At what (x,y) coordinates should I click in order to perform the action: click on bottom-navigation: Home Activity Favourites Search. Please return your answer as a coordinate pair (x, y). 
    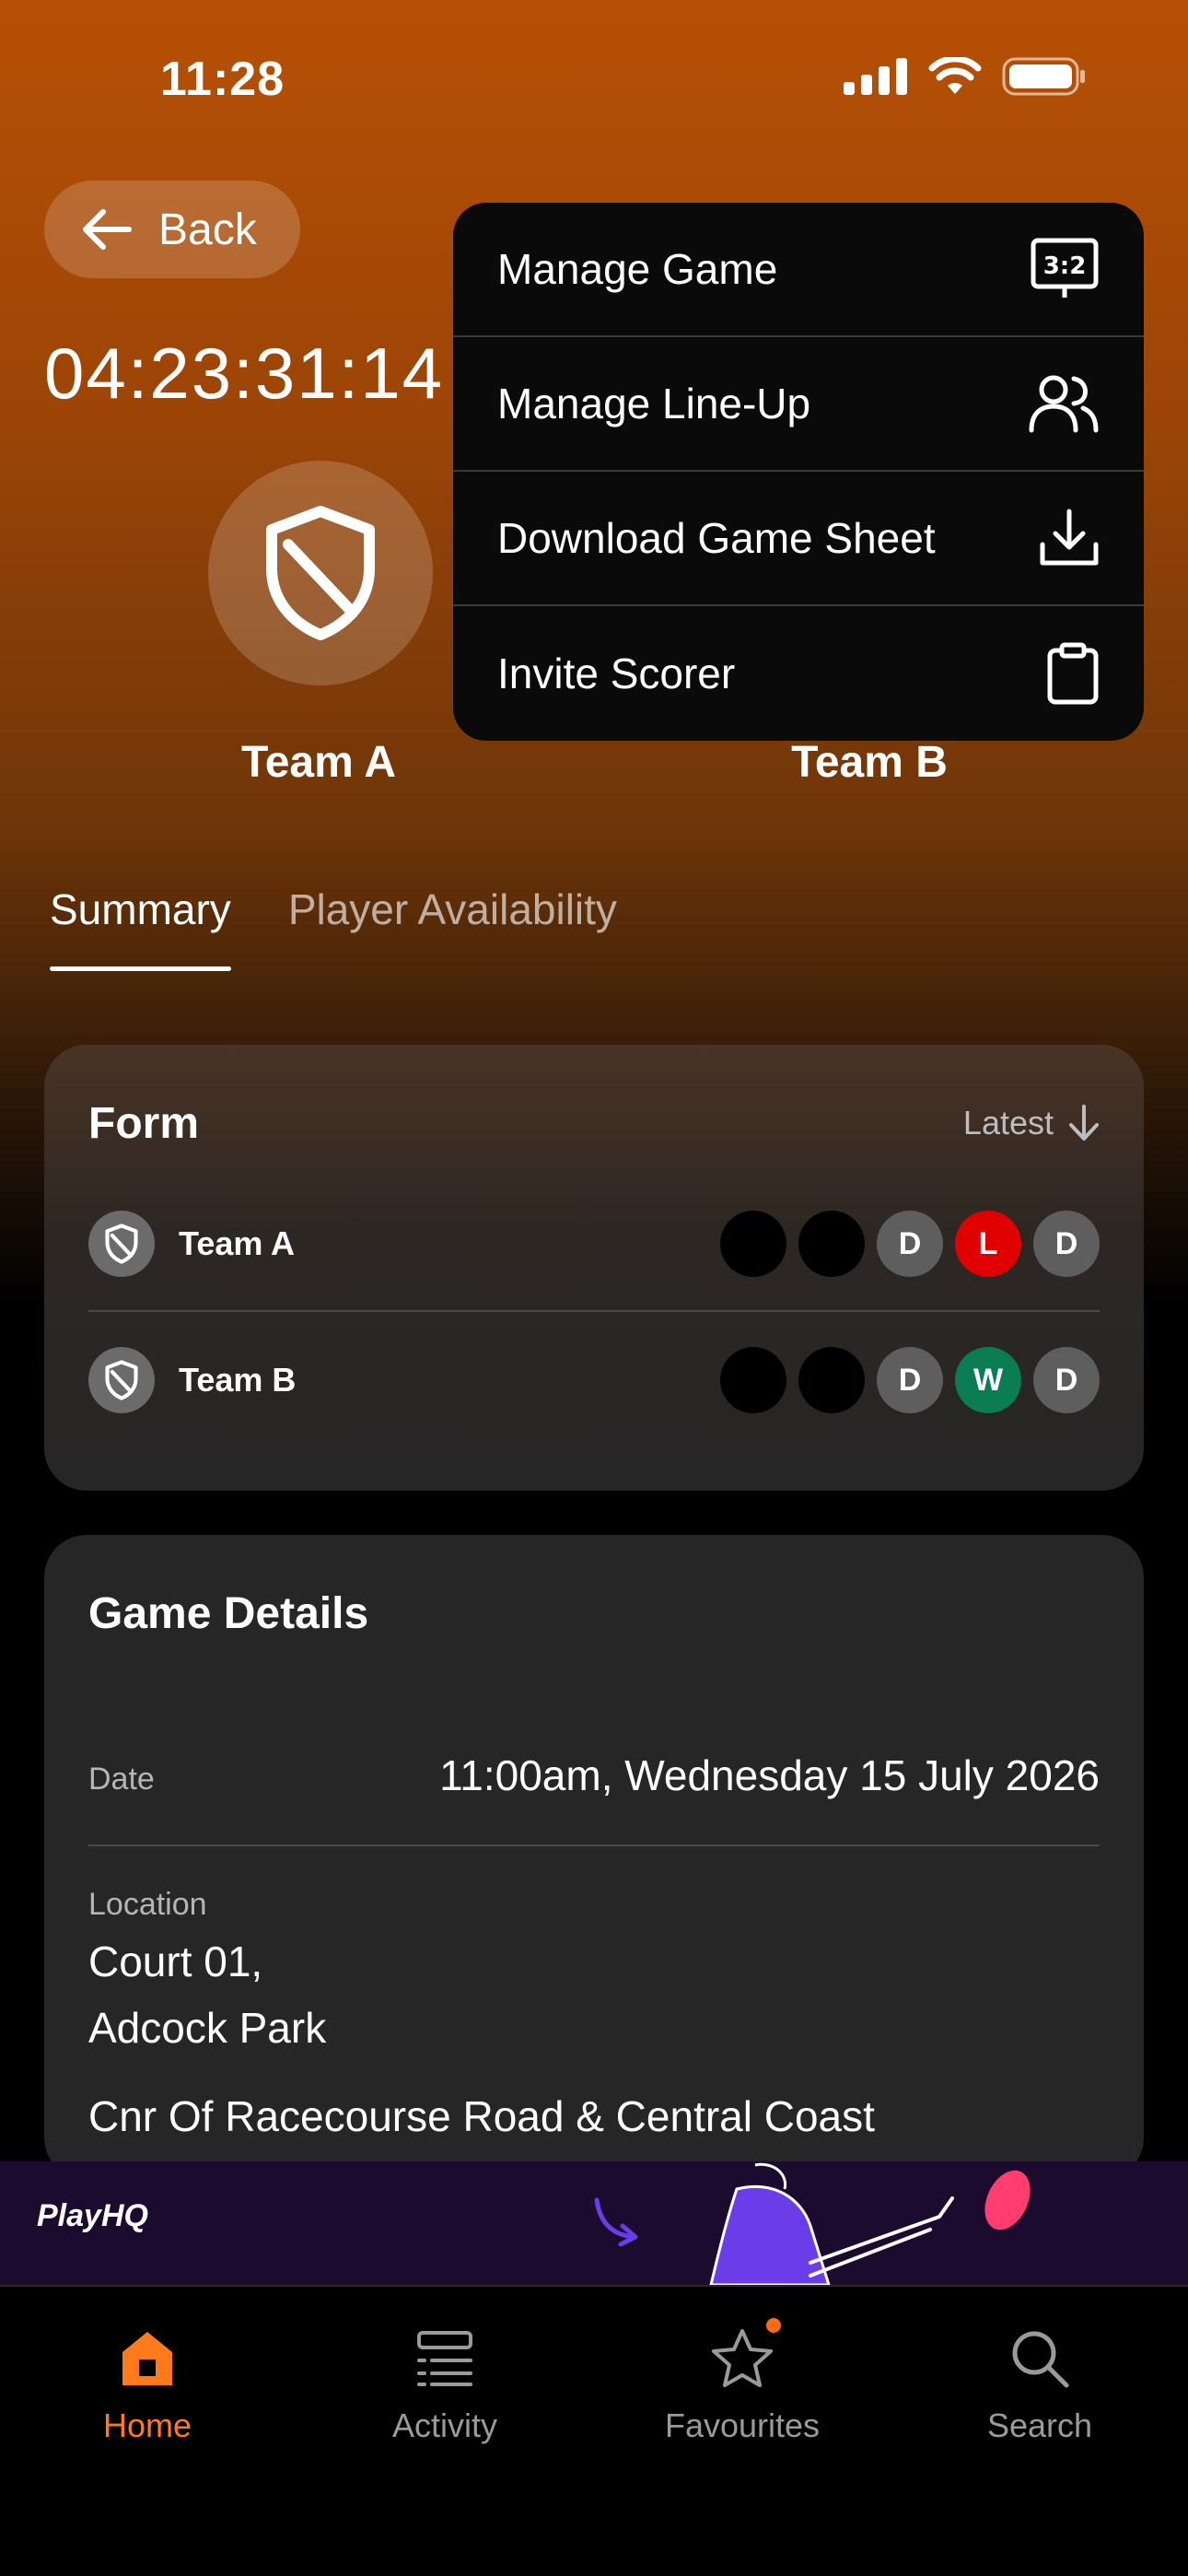
    Looking at the image, I should click on (594, 2430).